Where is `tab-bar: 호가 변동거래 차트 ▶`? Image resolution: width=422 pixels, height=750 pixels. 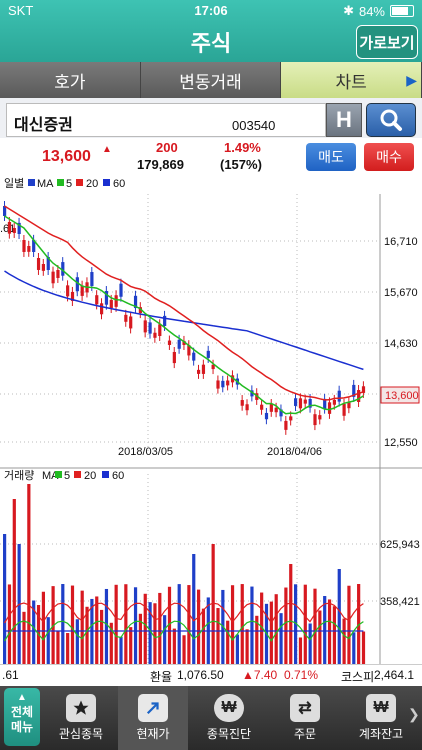
tab-bar: 호가 변동거래 차트 ▶ is located at coordinates (211, 80).